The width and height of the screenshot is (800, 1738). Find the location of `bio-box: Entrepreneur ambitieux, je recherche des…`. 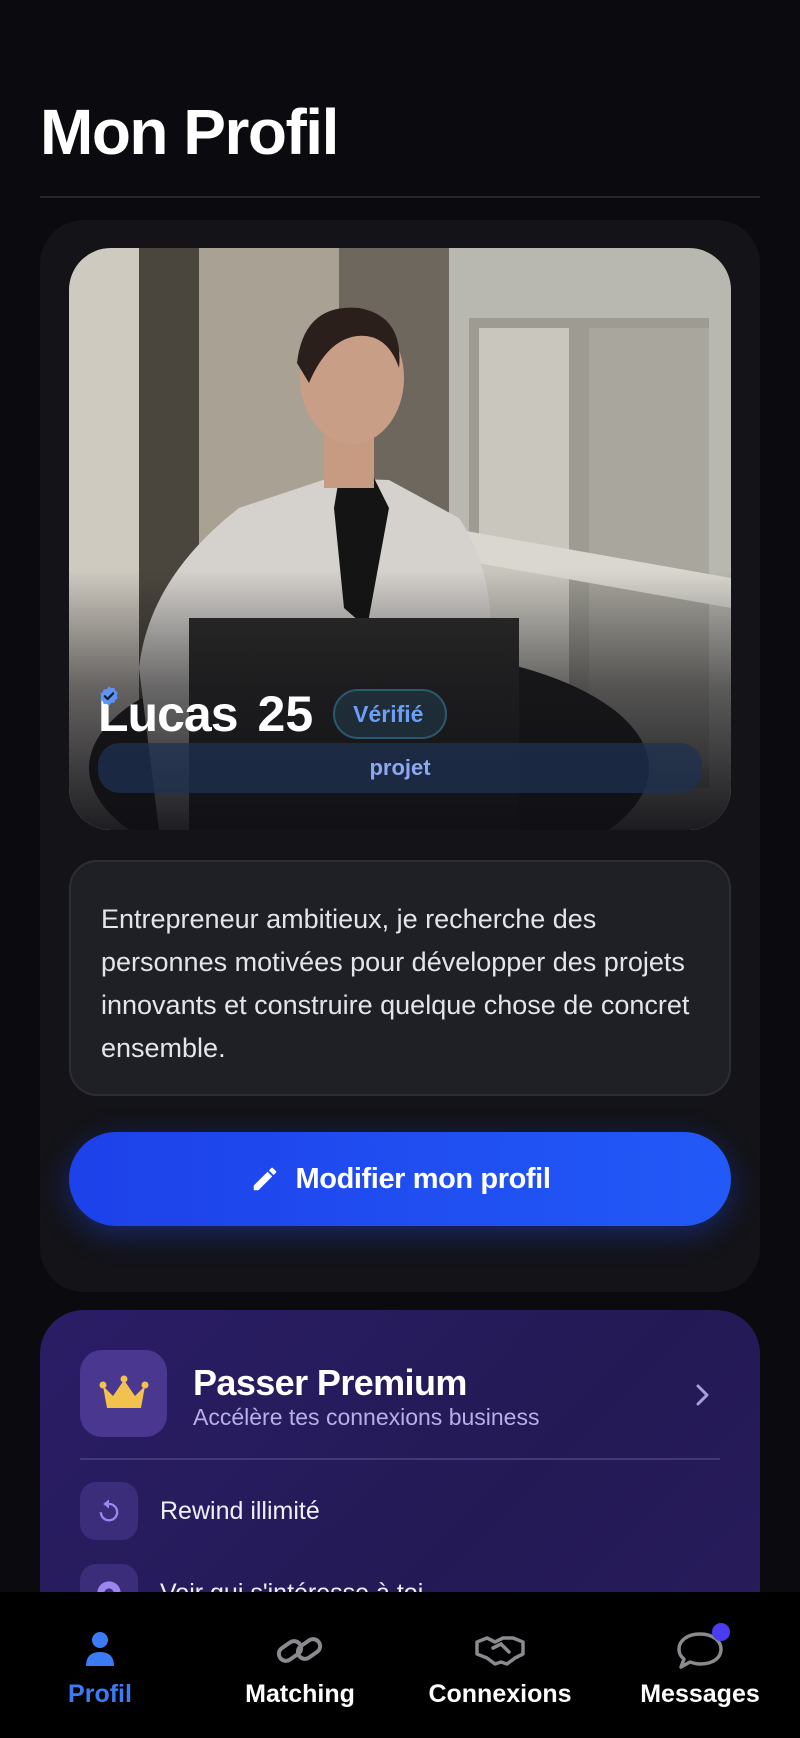

bio-box: Entrepreneur ambitieux, je recherche des… is located at coordinates (400, 978).